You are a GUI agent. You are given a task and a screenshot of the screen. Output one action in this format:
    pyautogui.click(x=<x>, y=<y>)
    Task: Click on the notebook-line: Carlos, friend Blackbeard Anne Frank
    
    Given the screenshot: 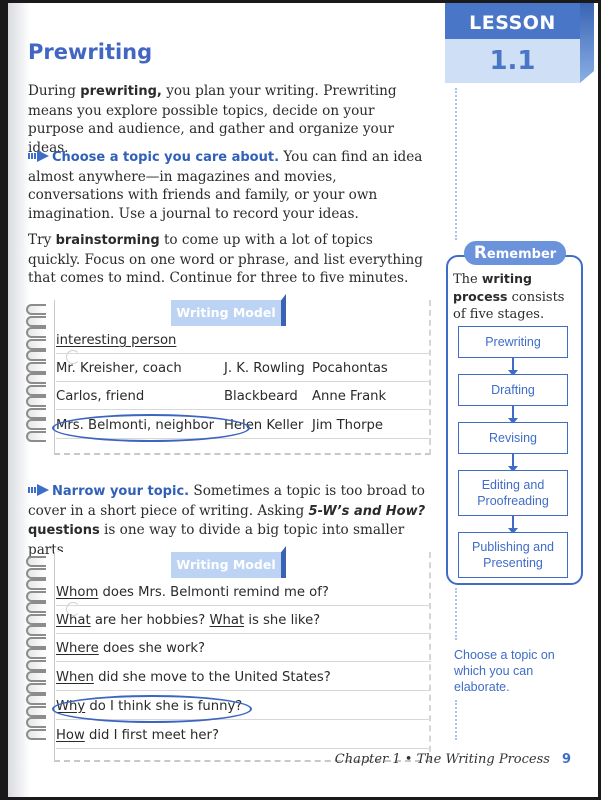 What is the action you would take?
    pyautogui.click(x=243, y=397)
    